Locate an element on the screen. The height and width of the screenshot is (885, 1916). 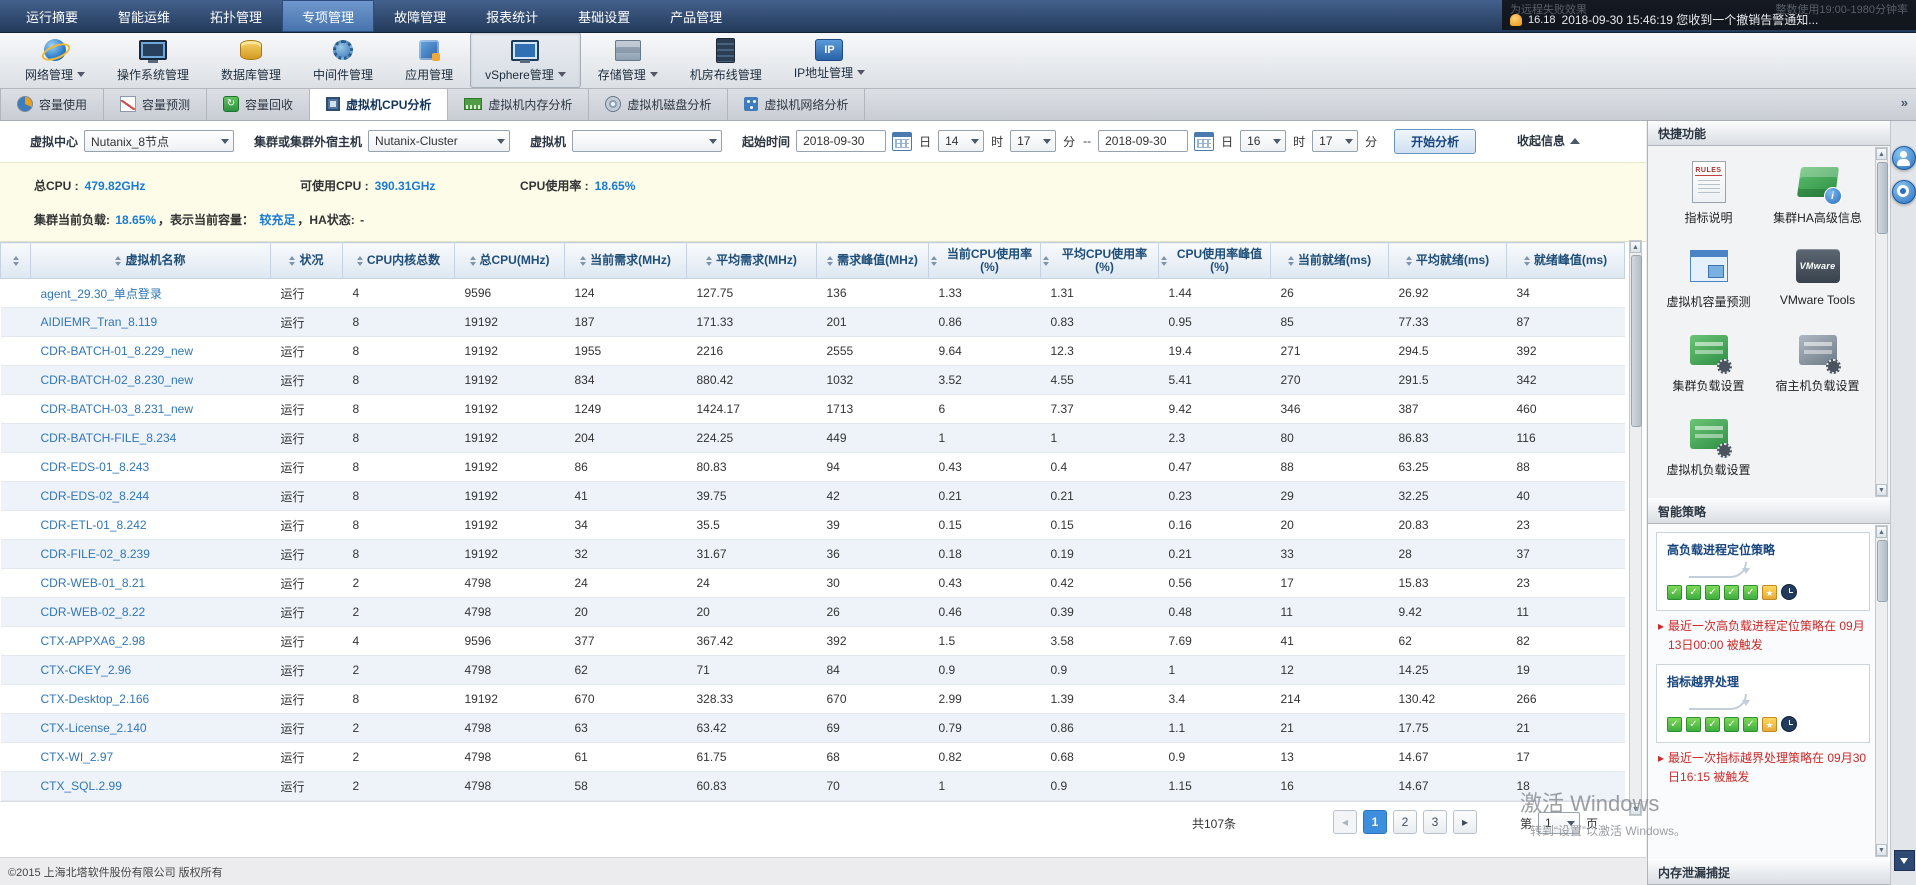
memory-leak-header: 内存泄漏捕捉 is located at coordinates (1769, 872).